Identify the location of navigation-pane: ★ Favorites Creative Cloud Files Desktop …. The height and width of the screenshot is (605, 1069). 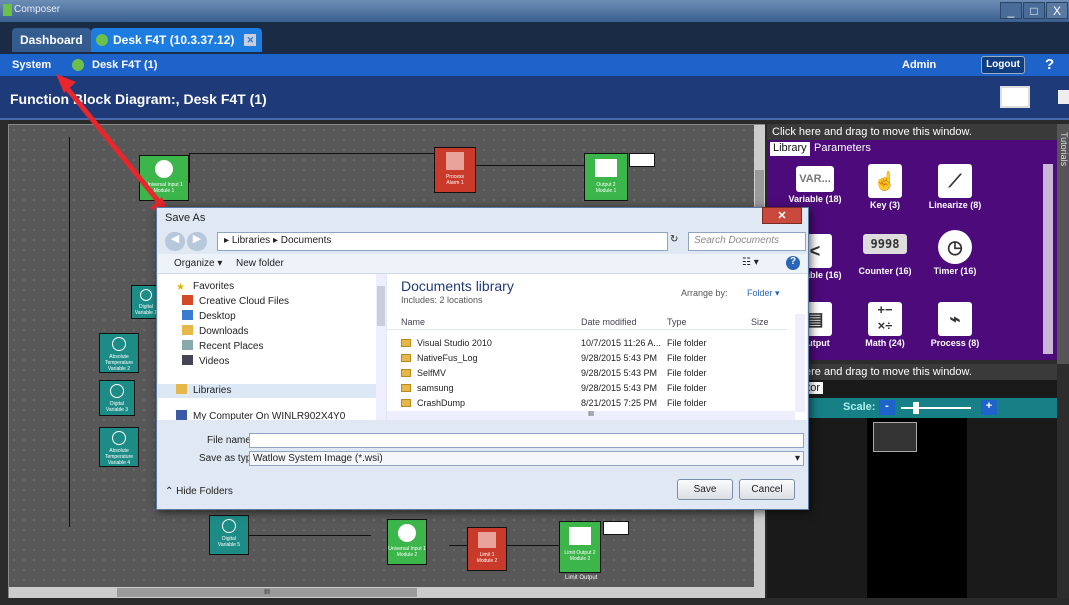
(272, 347).